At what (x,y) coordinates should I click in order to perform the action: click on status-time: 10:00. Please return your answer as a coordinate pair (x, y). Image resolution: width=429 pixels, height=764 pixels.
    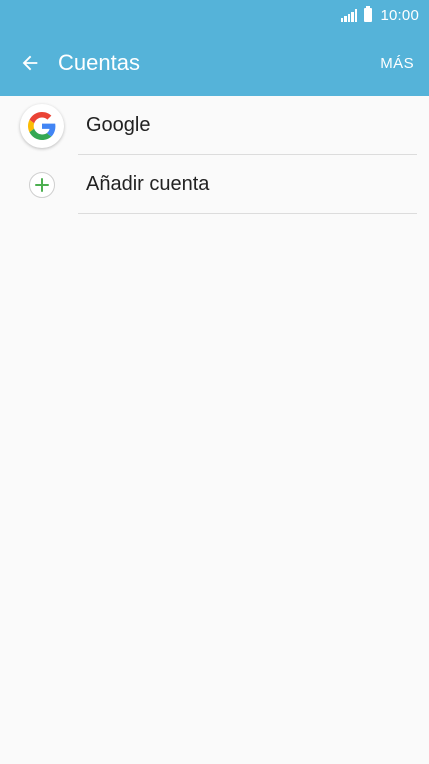
    Looking at the image, I should click on (399, 15).